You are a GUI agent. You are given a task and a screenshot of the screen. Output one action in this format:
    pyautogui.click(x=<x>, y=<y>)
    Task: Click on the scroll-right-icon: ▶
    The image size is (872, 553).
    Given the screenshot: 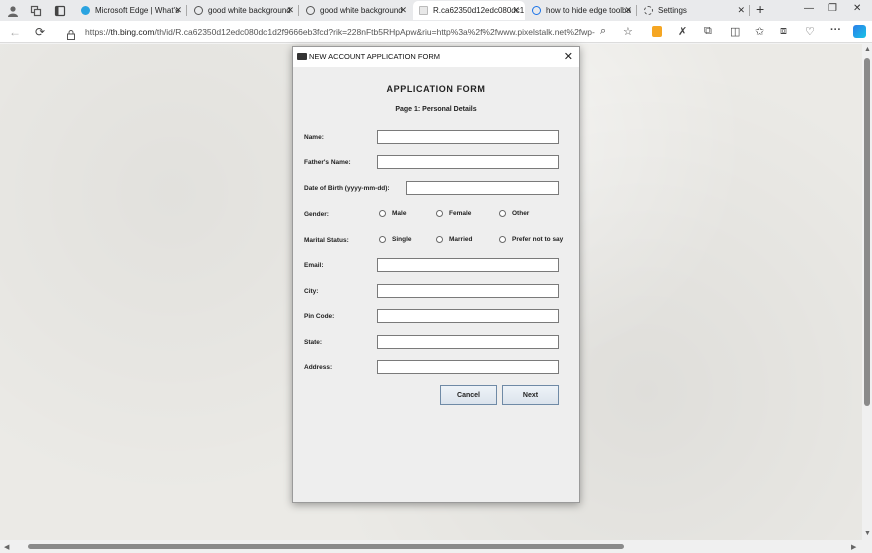 What is the action you would take?
    pyautogui.click(x=853, y=547)
    